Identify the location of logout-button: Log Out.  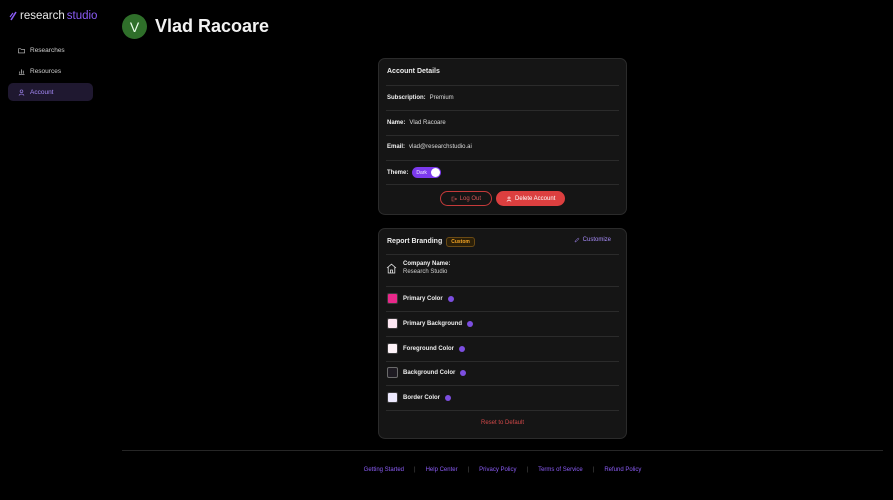
(465, 198).